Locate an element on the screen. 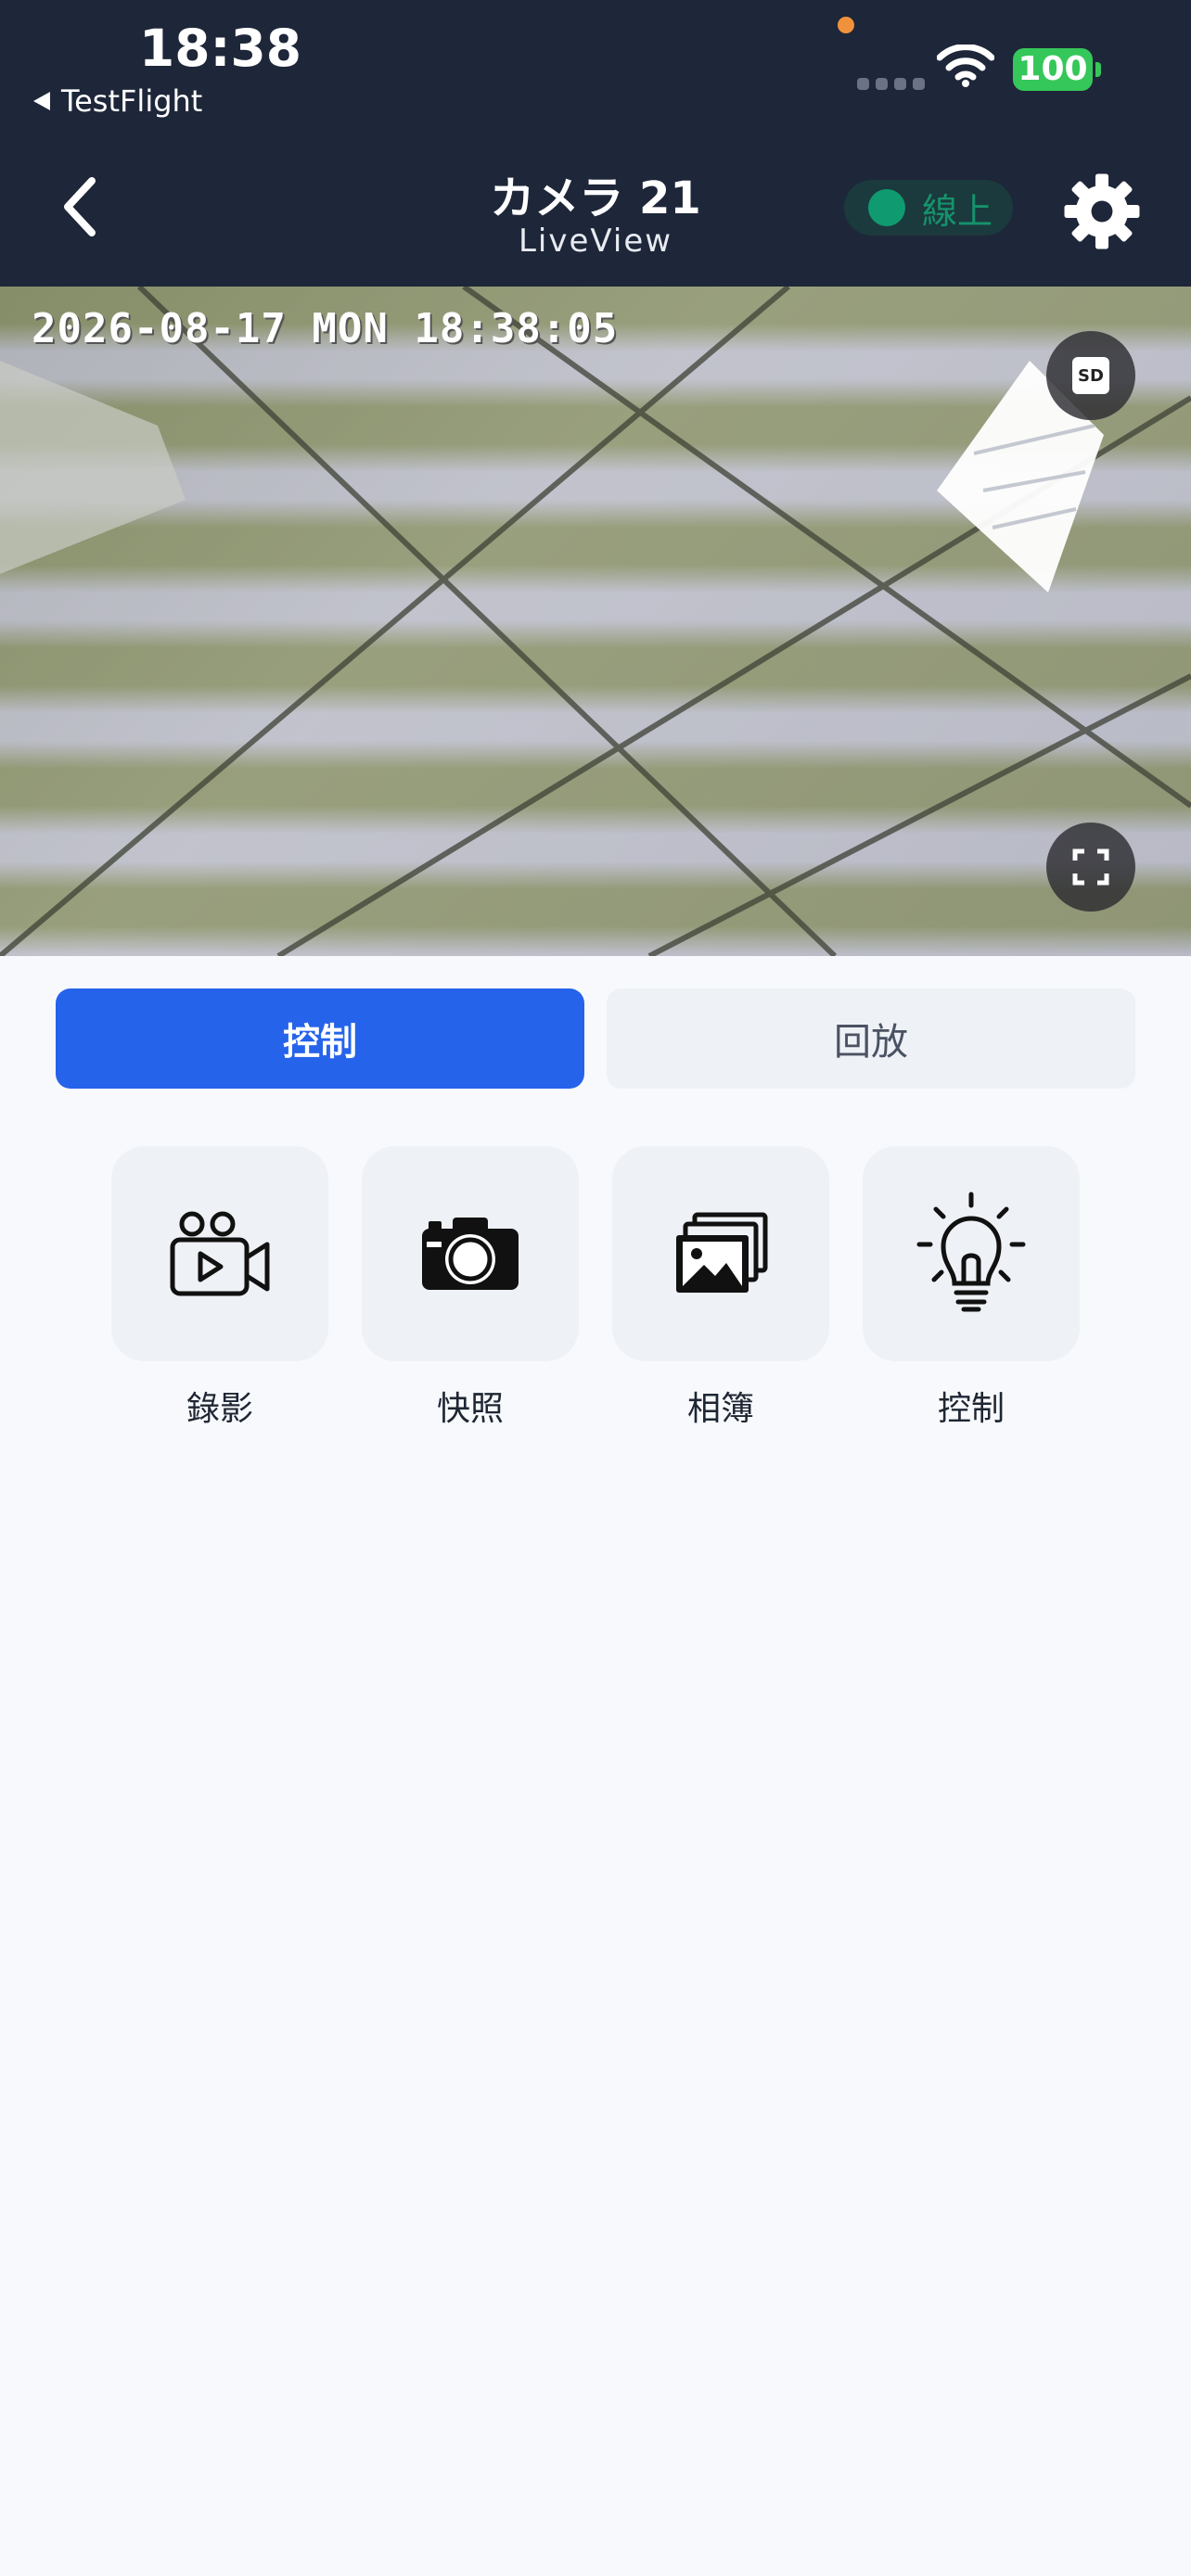 Image resolution: width=1191 pixels, height=2576 pixels. chevron-left-icon is located at coordinates (80, 207).